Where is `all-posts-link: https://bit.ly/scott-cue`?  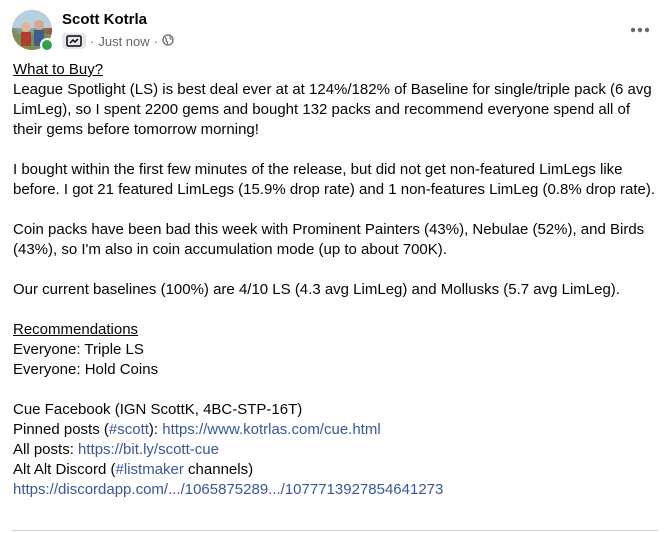 all-posts-link: https://bit.ly/scott-cue is located at coordinates (148, 449).